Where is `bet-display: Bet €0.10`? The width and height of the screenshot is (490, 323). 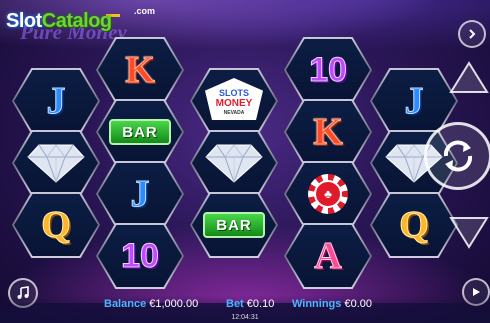
bet-display: Bet €0.10 is located at coordinates (250, 304).